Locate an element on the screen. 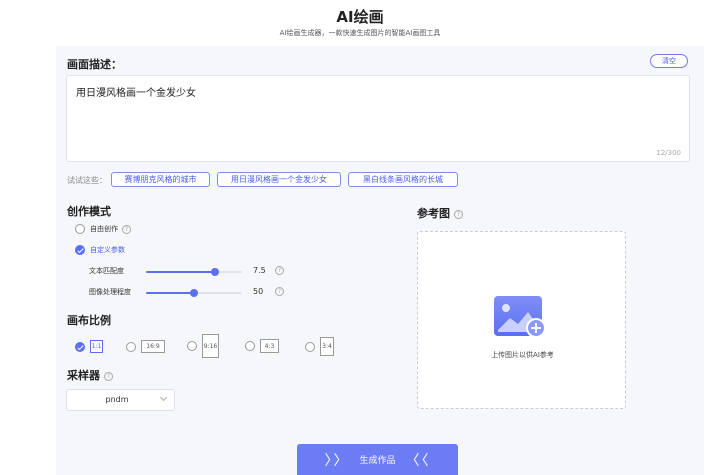 The height and width of the screenshot is (475, 720). description-value: 用日漫风格画一个金发少女 is located at coordinates (136, 93).